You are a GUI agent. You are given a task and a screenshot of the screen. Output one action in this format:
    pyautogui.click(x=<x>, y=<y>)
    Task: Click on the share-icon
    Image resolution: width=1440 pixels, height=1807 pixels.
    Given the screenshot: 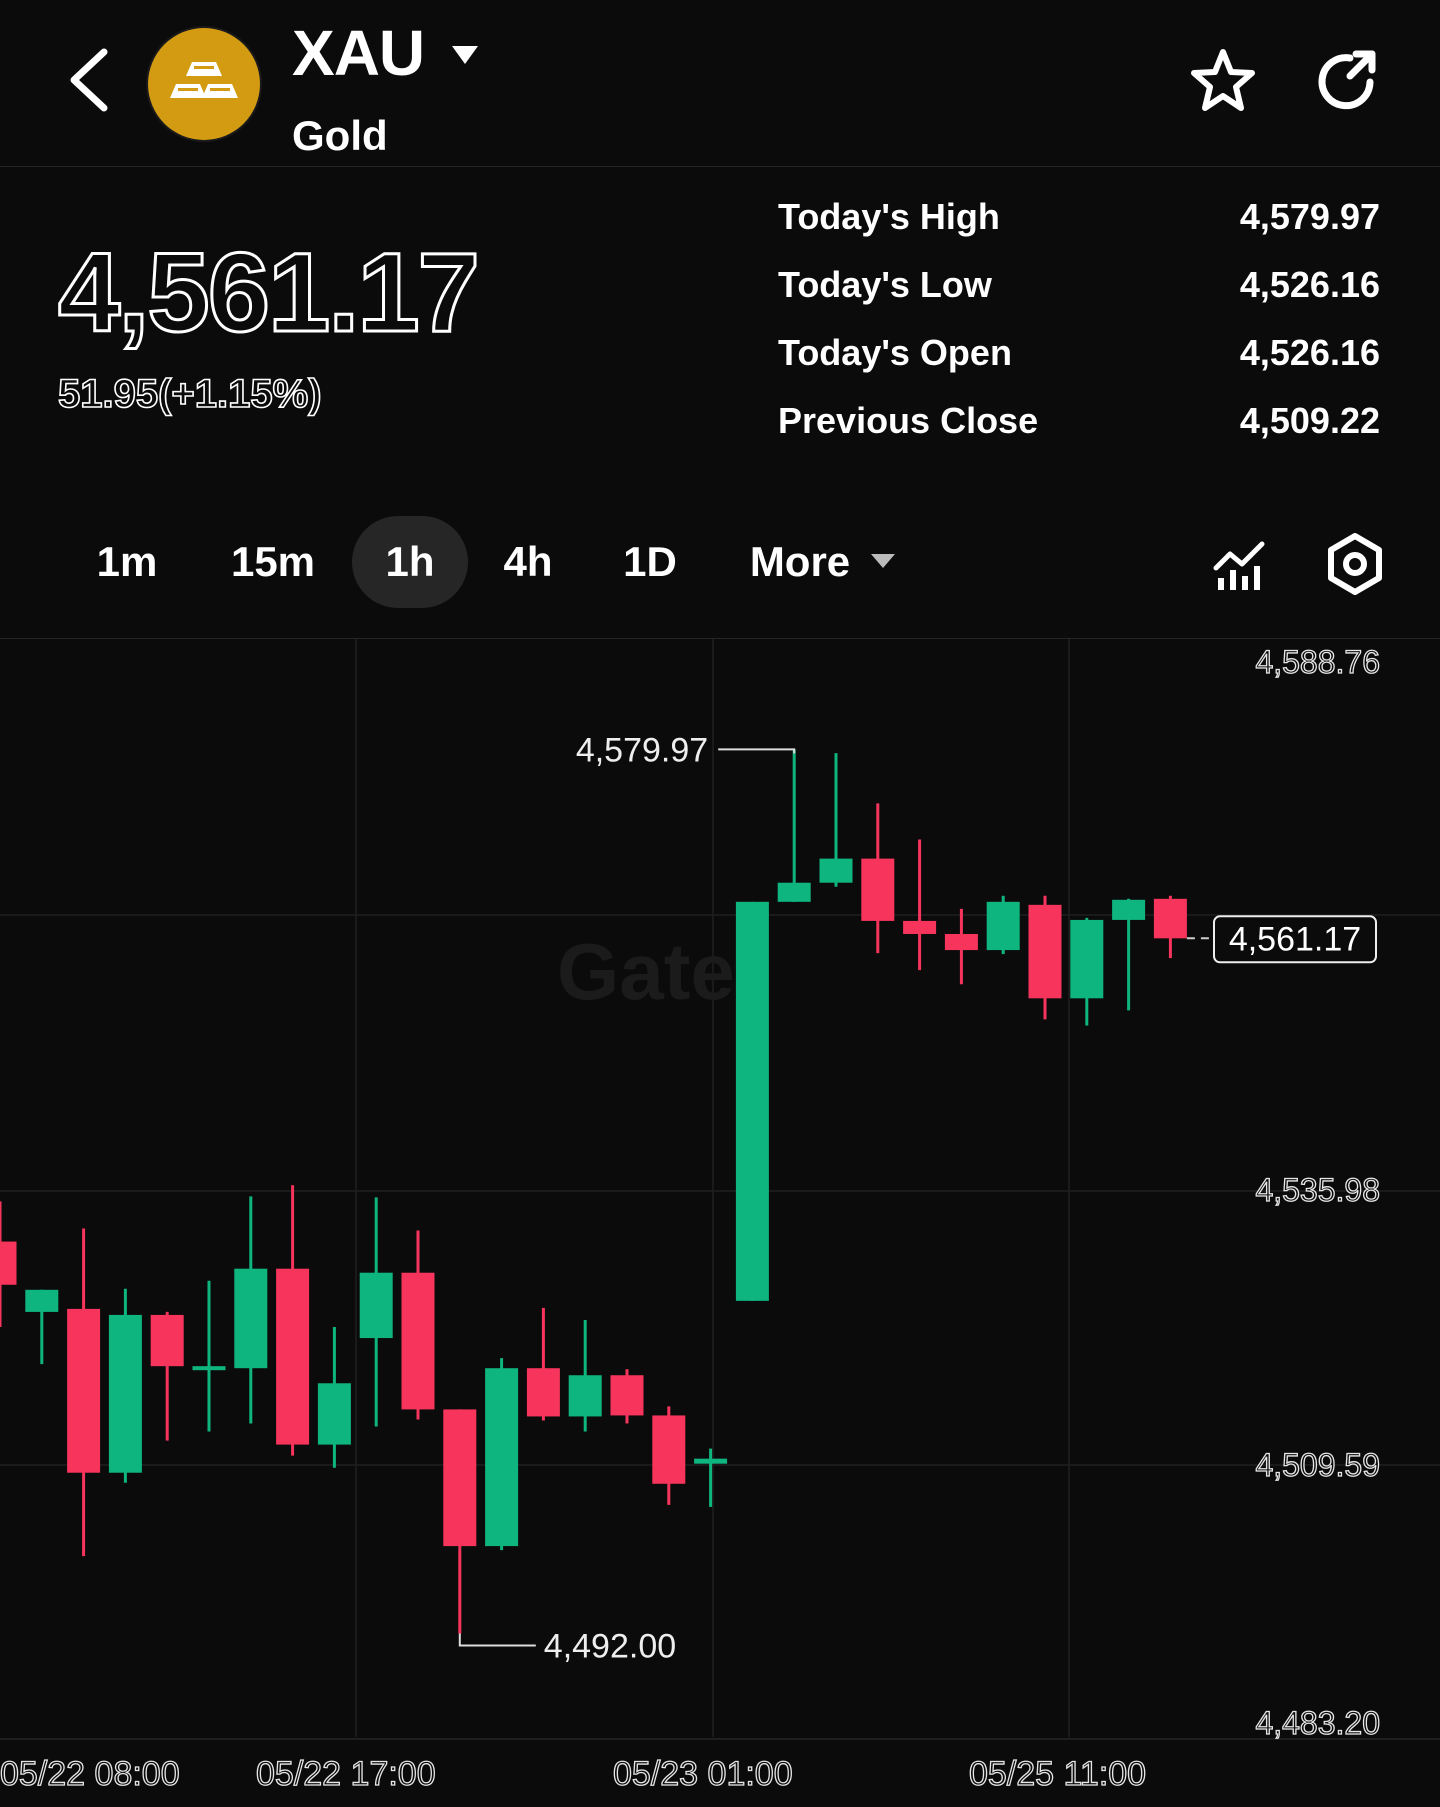 What is the action you would take?
    pyautogui.click(x=1347, y=81)
    